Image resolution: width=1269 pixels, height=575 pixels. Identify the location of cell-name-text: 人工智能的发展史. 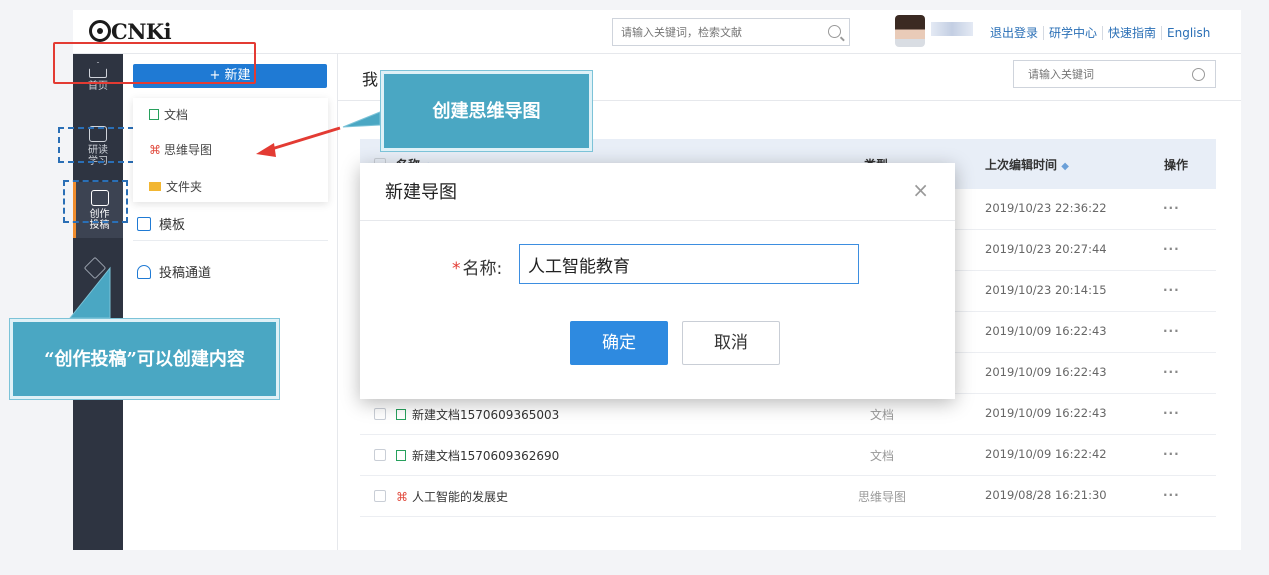
(460, 497).